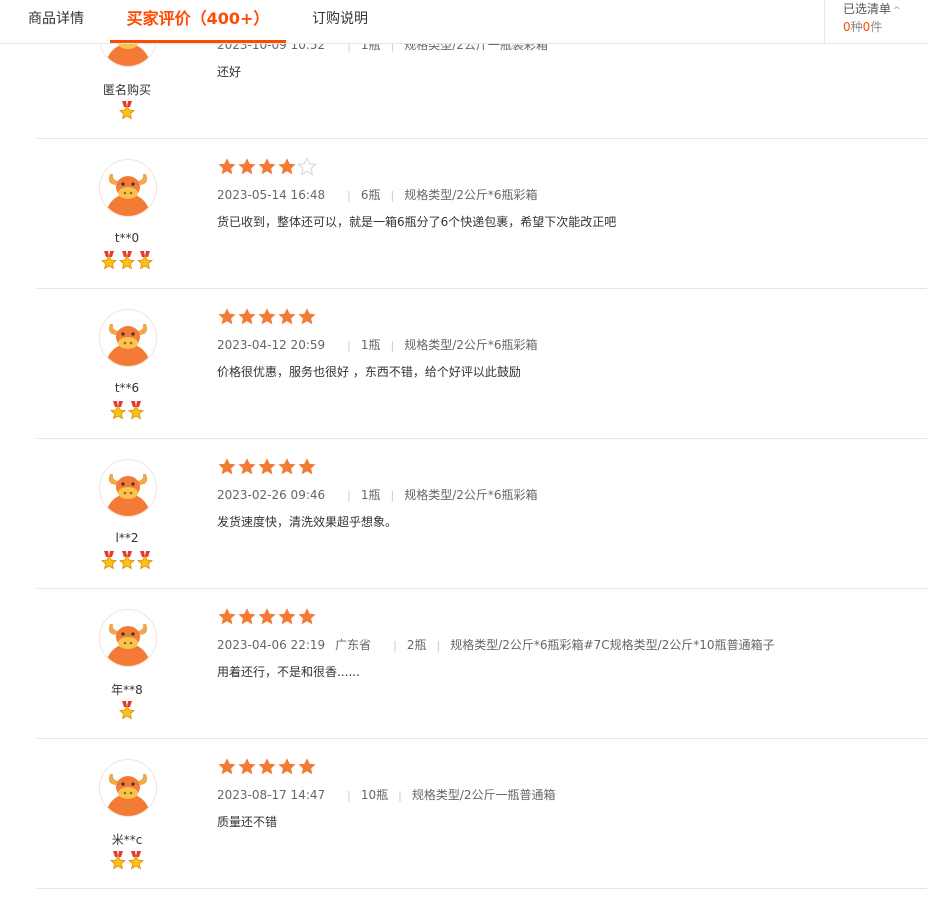  Describe the element at coordinates (307, 166) in the screenshot. I see `star-empty-icon` at that location.